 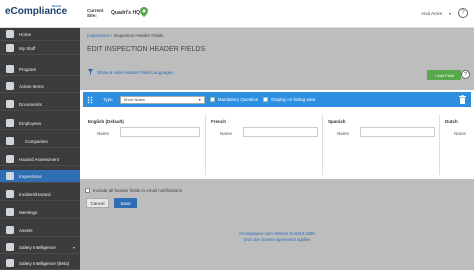 I want to click on breadcrumb: Inspections / Inspection Header Fields, so click(x=125, y=35).